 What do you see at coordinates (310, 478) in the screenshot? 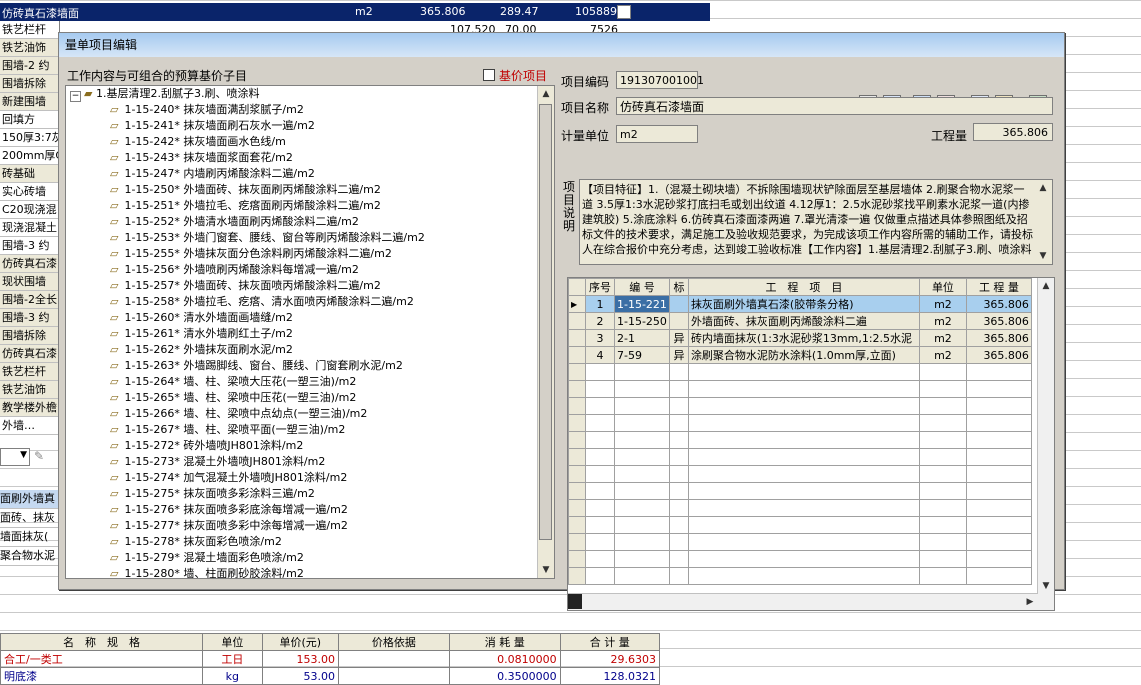
I see `tree-item: ▱ 1-15-274* 加气混凝土外墙喷JH801涂料/m2` at bounding box center [310, 478].